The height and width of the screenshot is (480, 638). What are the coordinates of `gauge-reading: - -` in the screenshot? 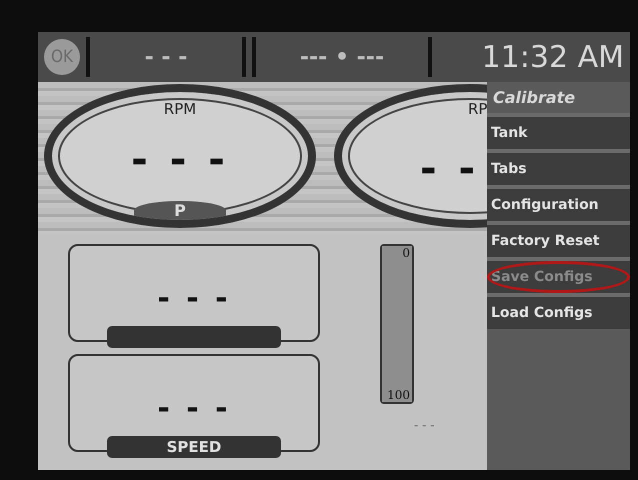 It's located at (450, 169).